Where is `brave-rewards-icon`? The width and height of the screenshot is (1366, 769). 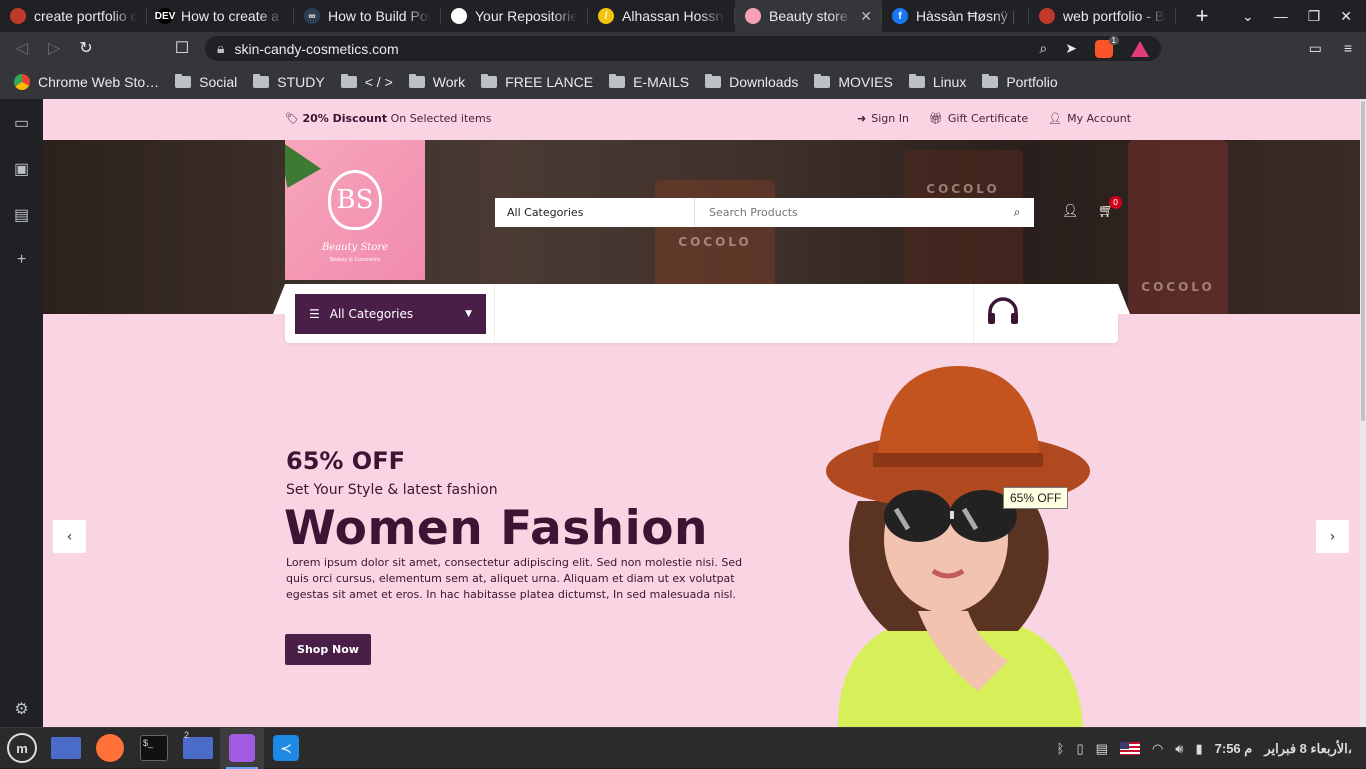 brave-rewards-icon is located at coordinates (1140, 48).